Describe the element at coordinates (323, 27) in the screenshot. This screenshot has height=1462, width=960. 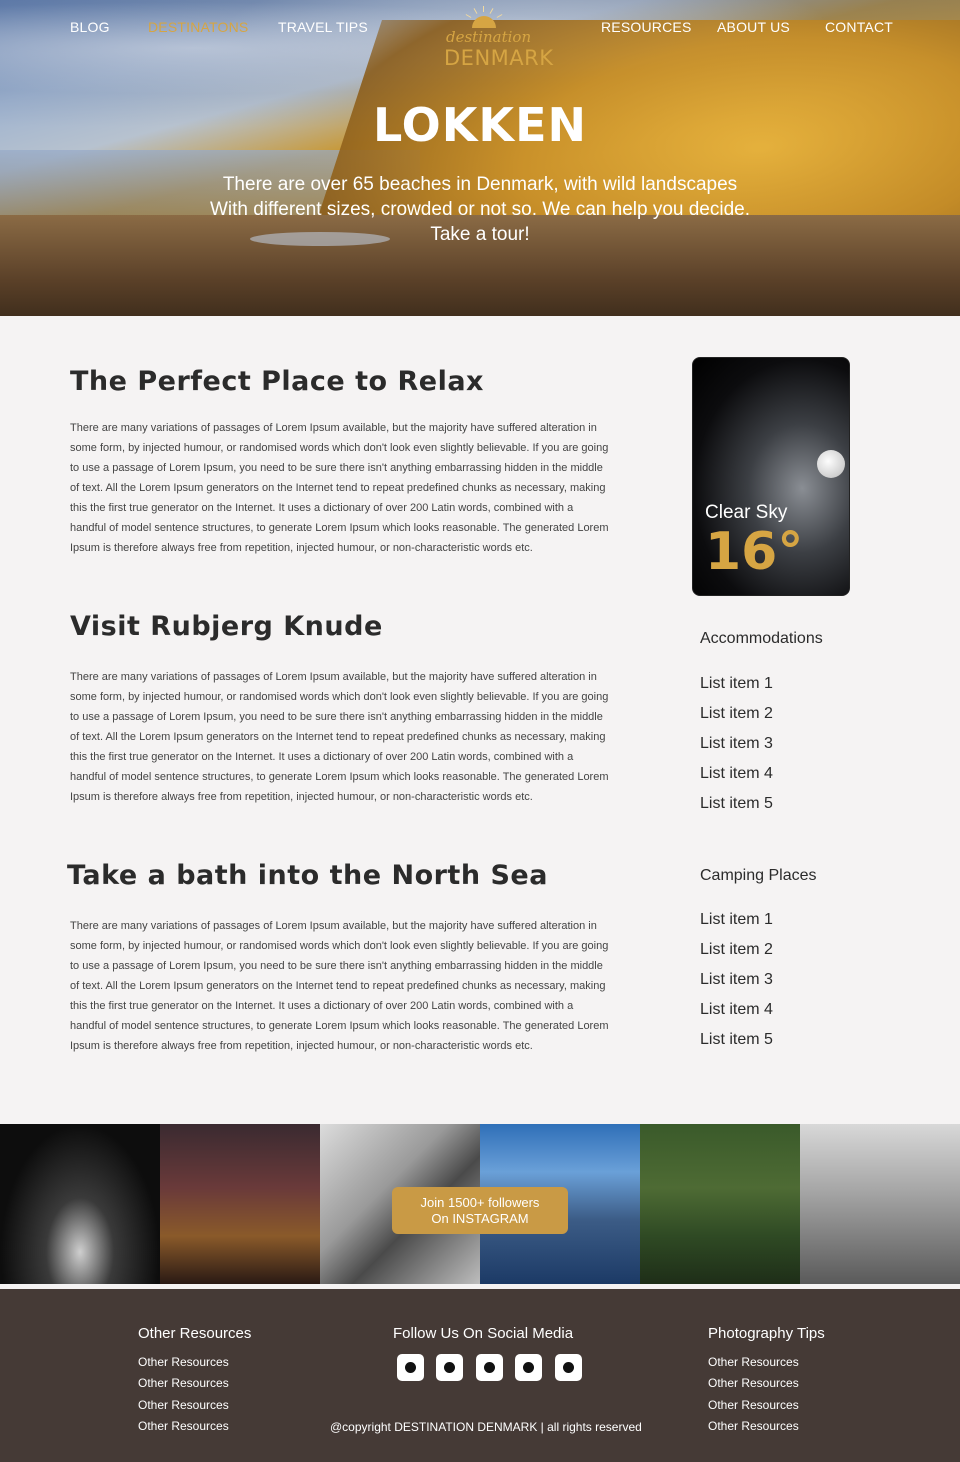
I see `nav-travel-tips: TRAVEL TIPS` at that location.